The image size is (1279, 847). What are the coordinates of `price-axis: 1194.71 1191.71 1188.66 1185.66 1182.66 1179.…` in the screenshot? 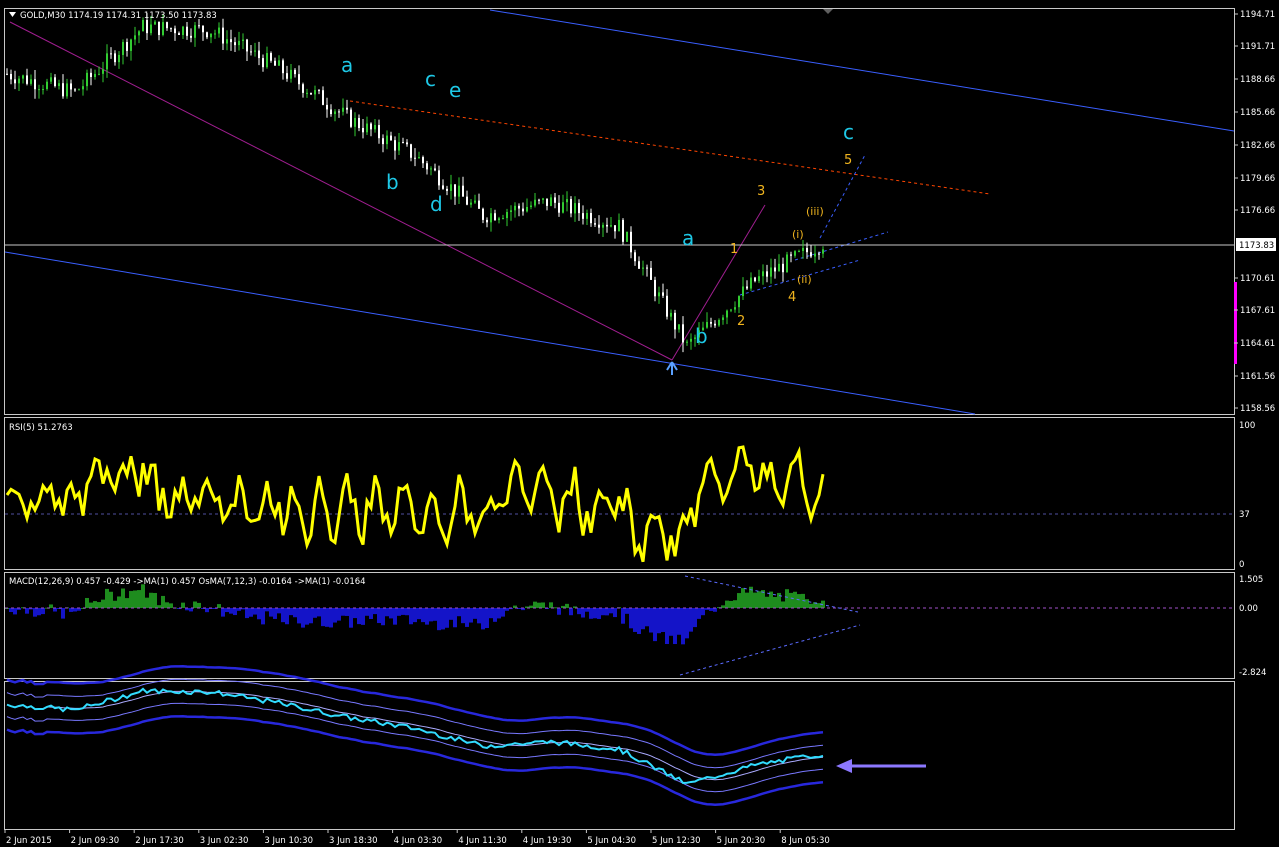 It's located at (1254, 212).